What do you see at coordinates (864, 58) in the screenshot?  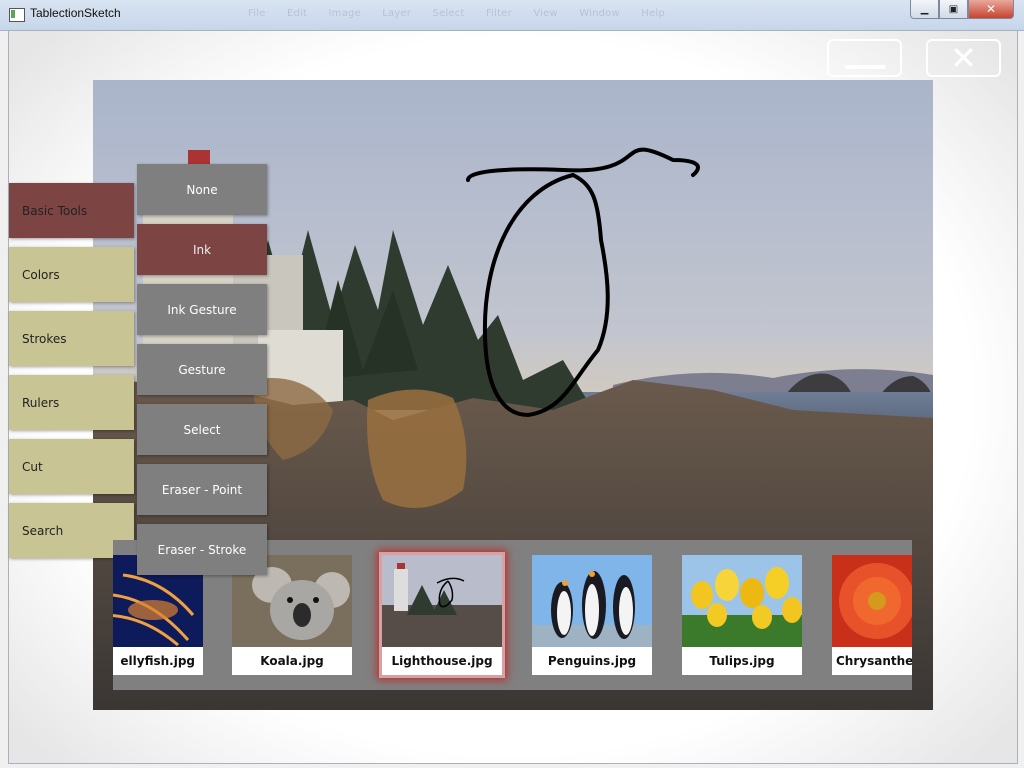 I see `canvas-minimize-button` at bounding box center [864, 58].